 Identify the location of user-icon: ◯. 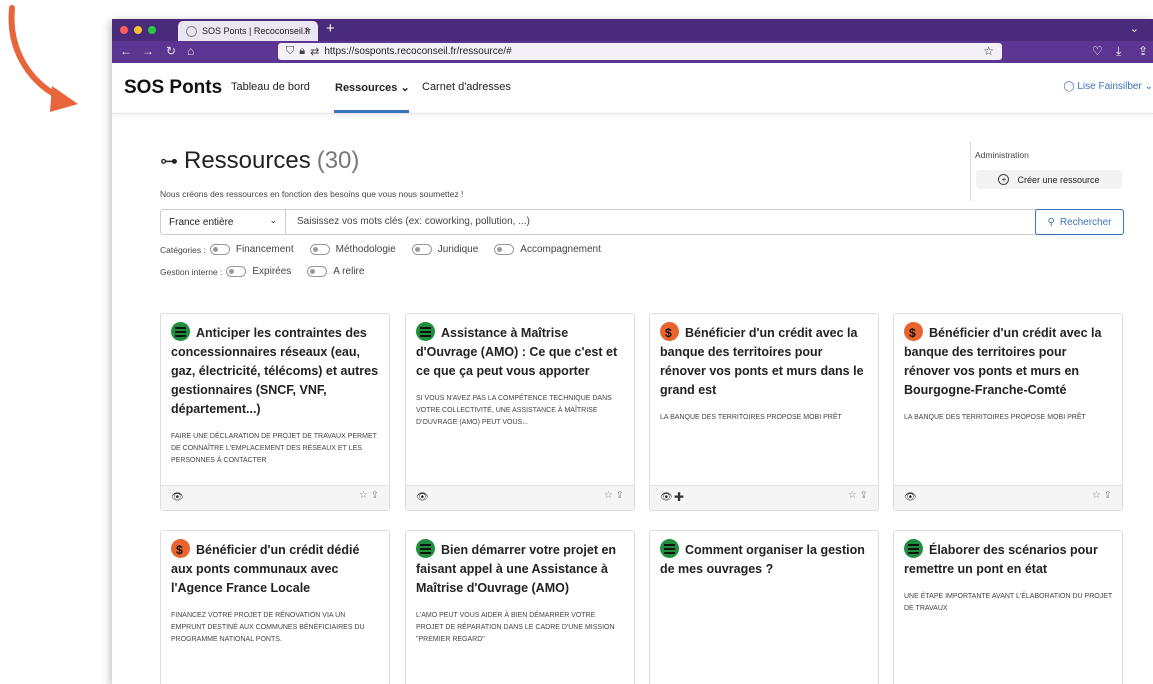
(1070, 86).